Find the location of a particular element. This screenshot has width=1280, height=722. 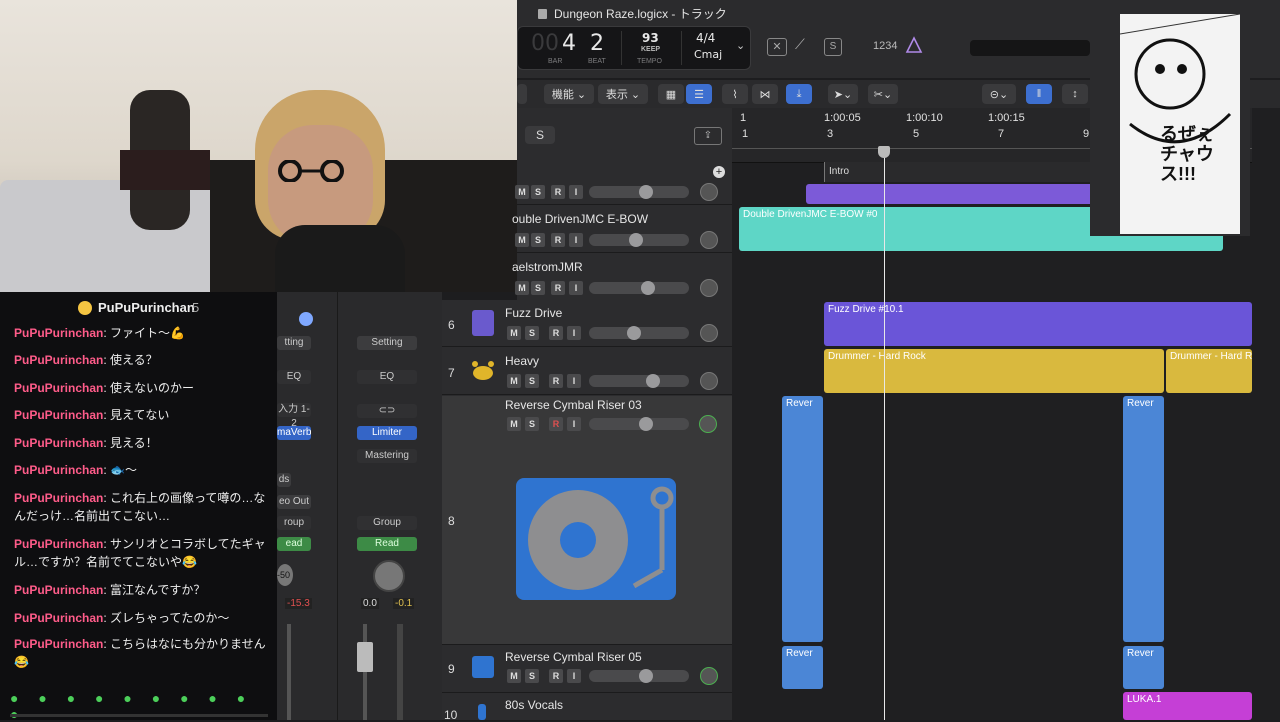

track-row: M S R I is located at coordinates (623, 192).